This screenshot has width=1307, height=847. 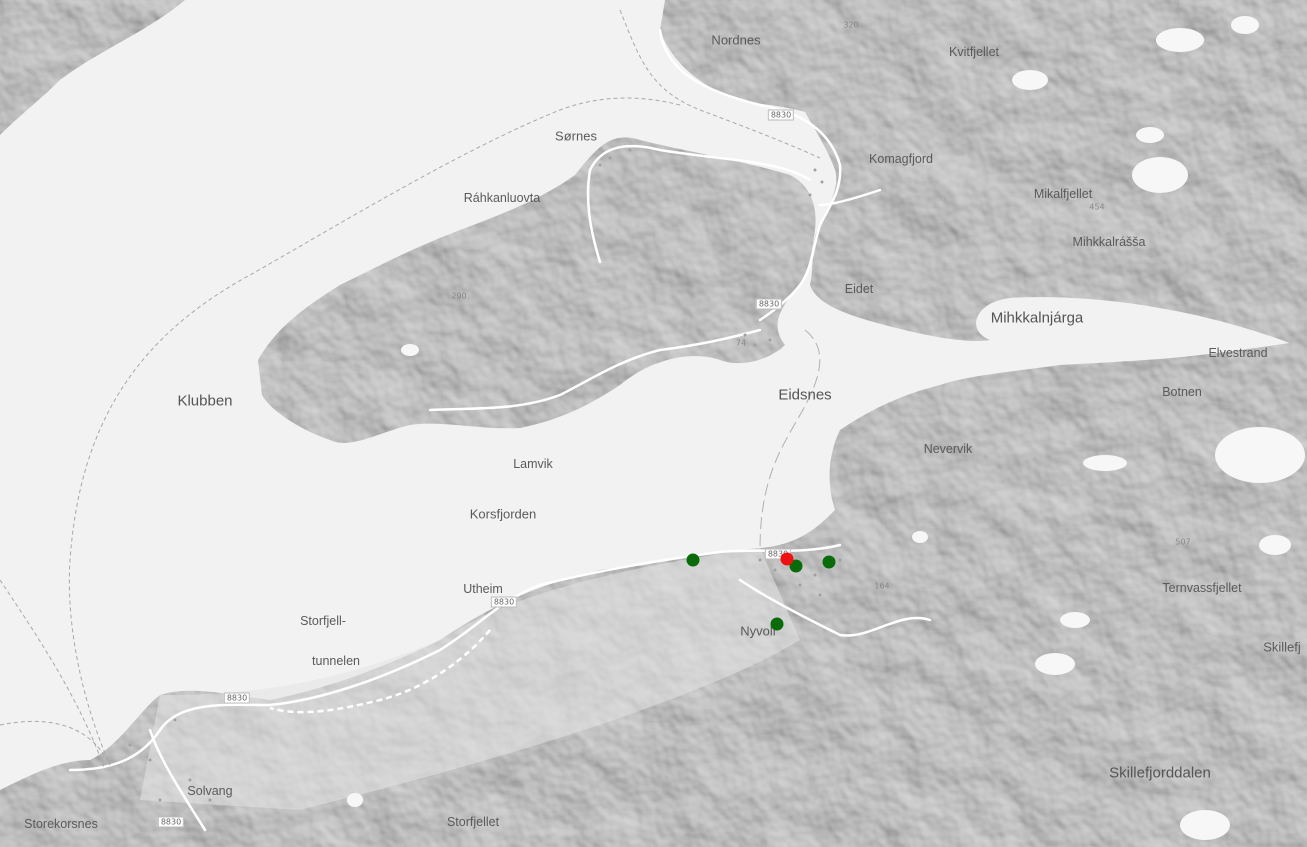 I want to click on elevation-label: 164, so click(x=882, y=586).